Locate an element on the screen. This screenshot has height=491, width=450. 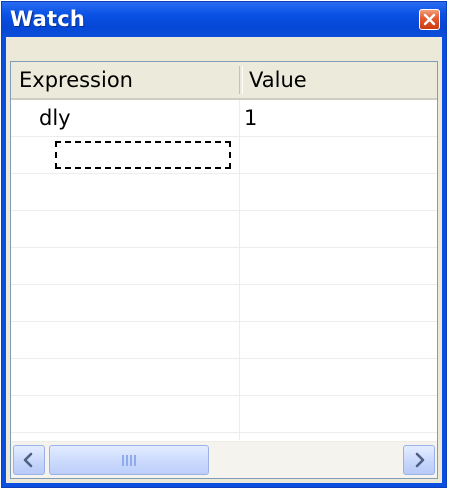
column-header-row: Expression Value is located at coordinates (224, 81).